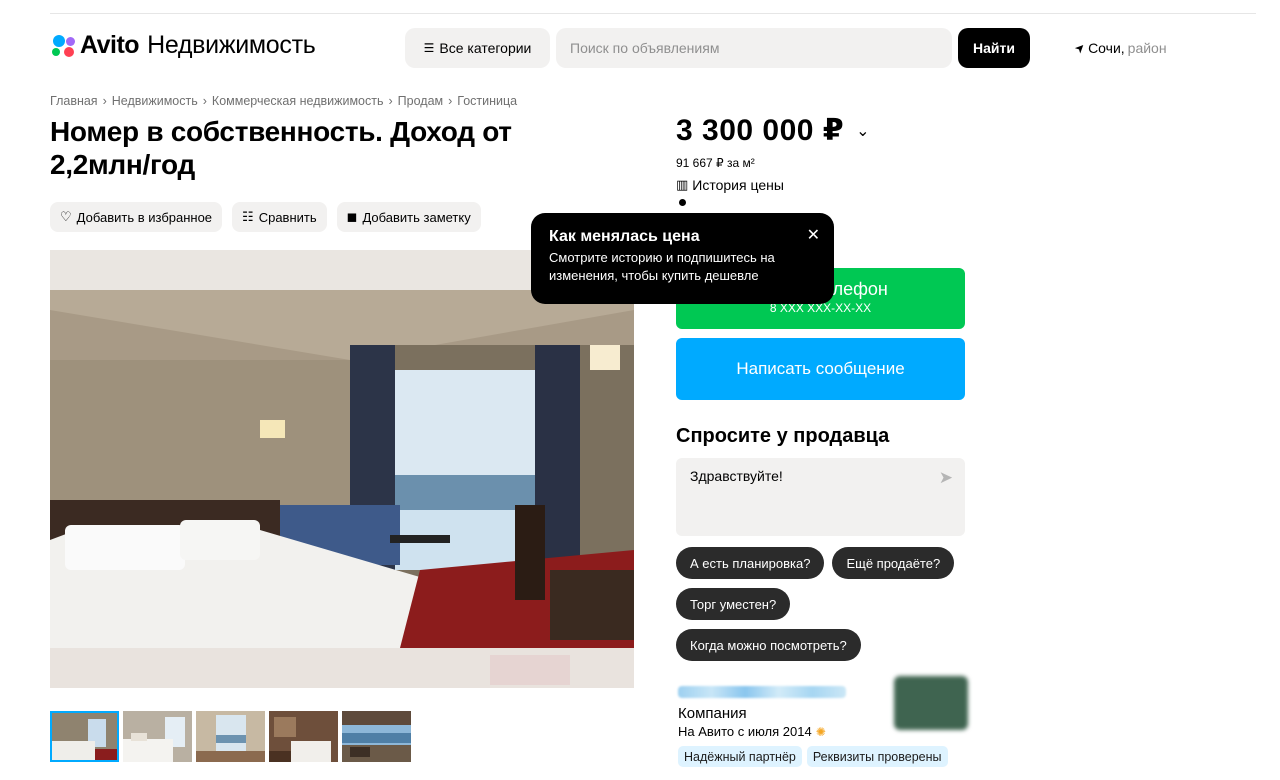  I want to click on photo-thumbnails, so click(230, 736).